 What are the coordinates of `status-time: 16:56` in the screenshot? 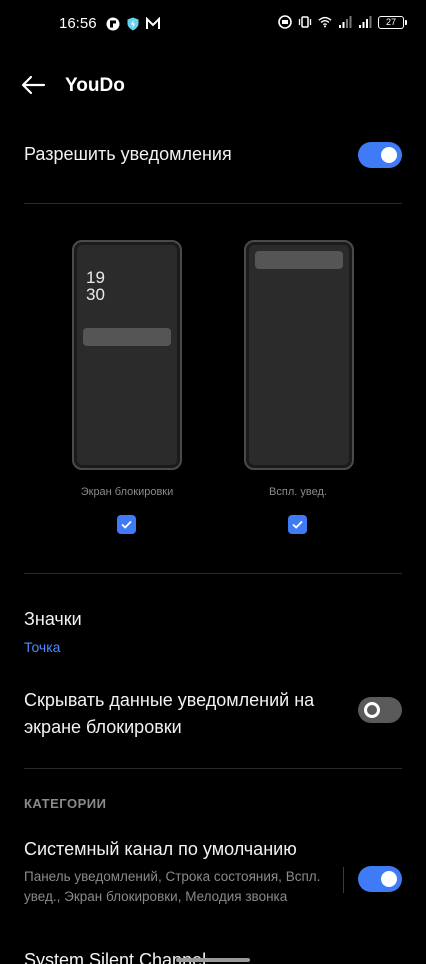 It's located at (78, 23).